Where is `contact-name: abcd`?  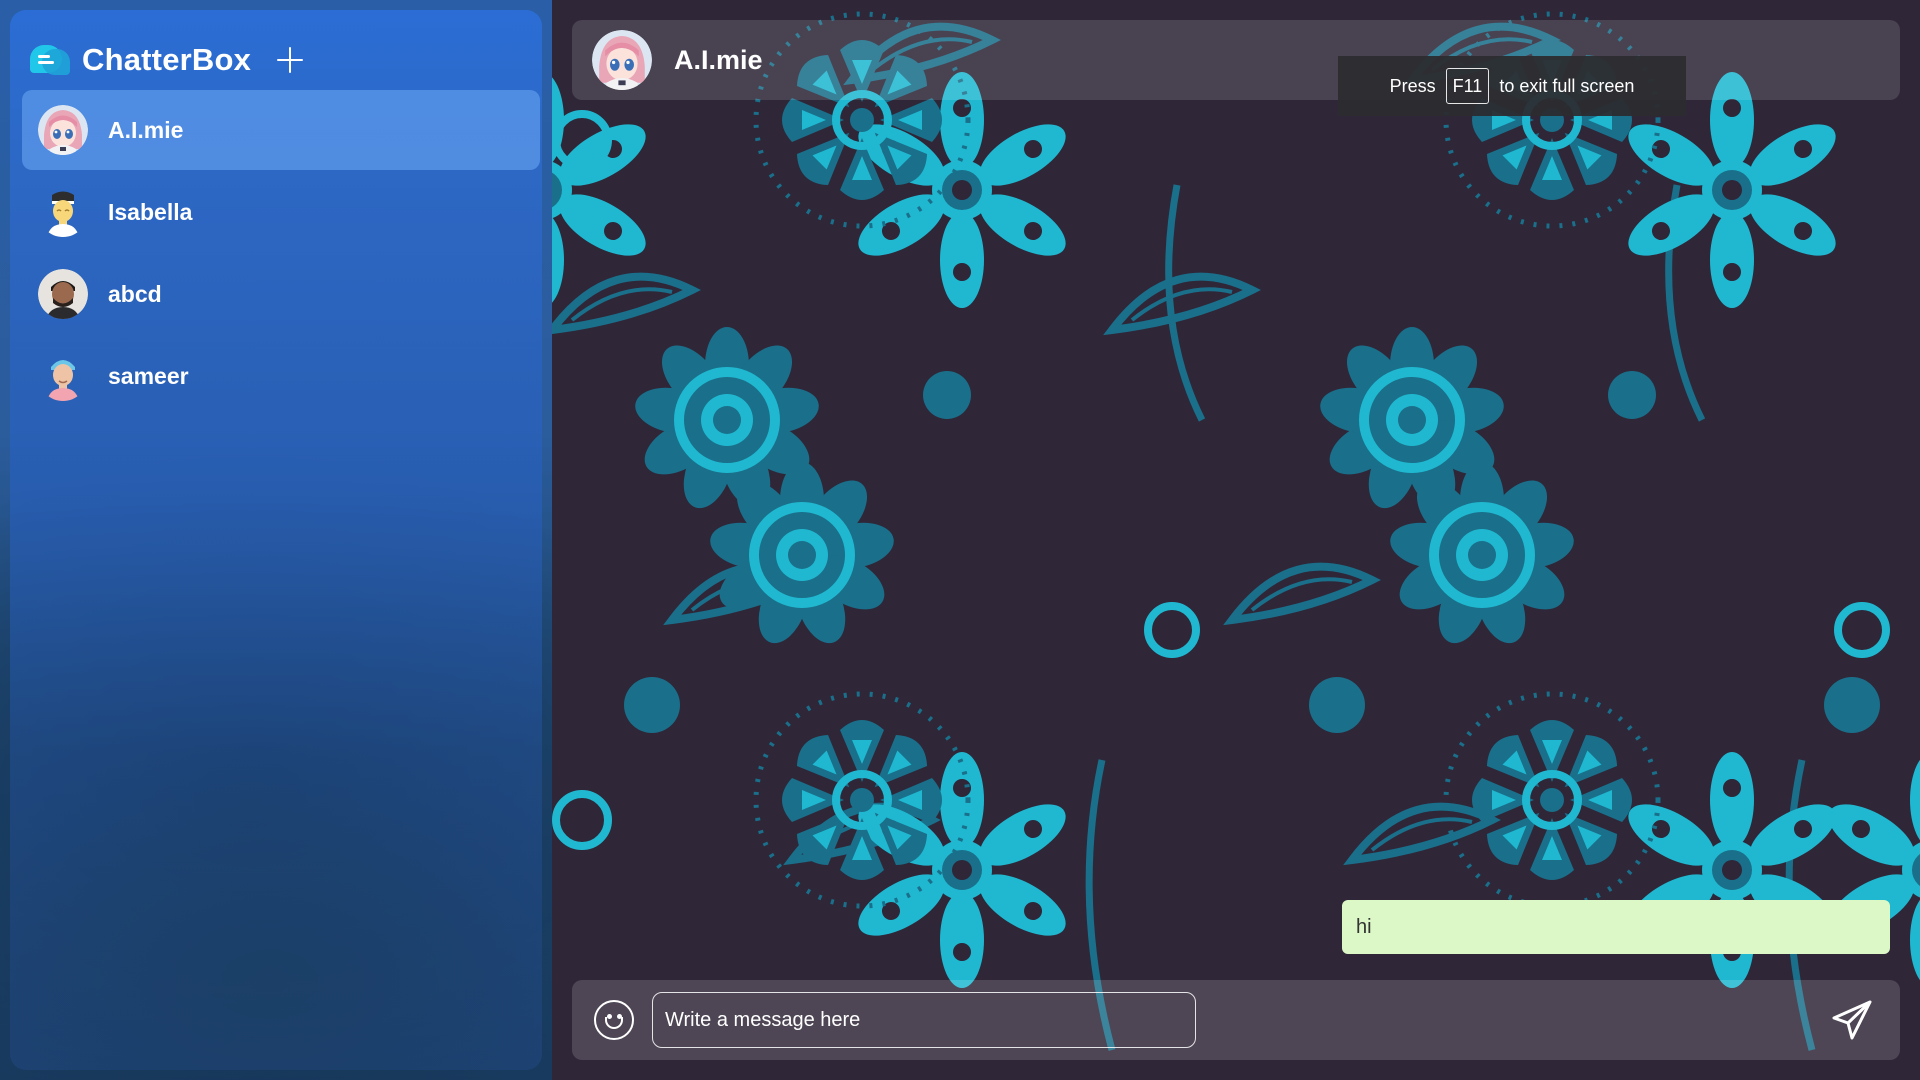 contact-name: abcd is located at coordinates (135, 293).